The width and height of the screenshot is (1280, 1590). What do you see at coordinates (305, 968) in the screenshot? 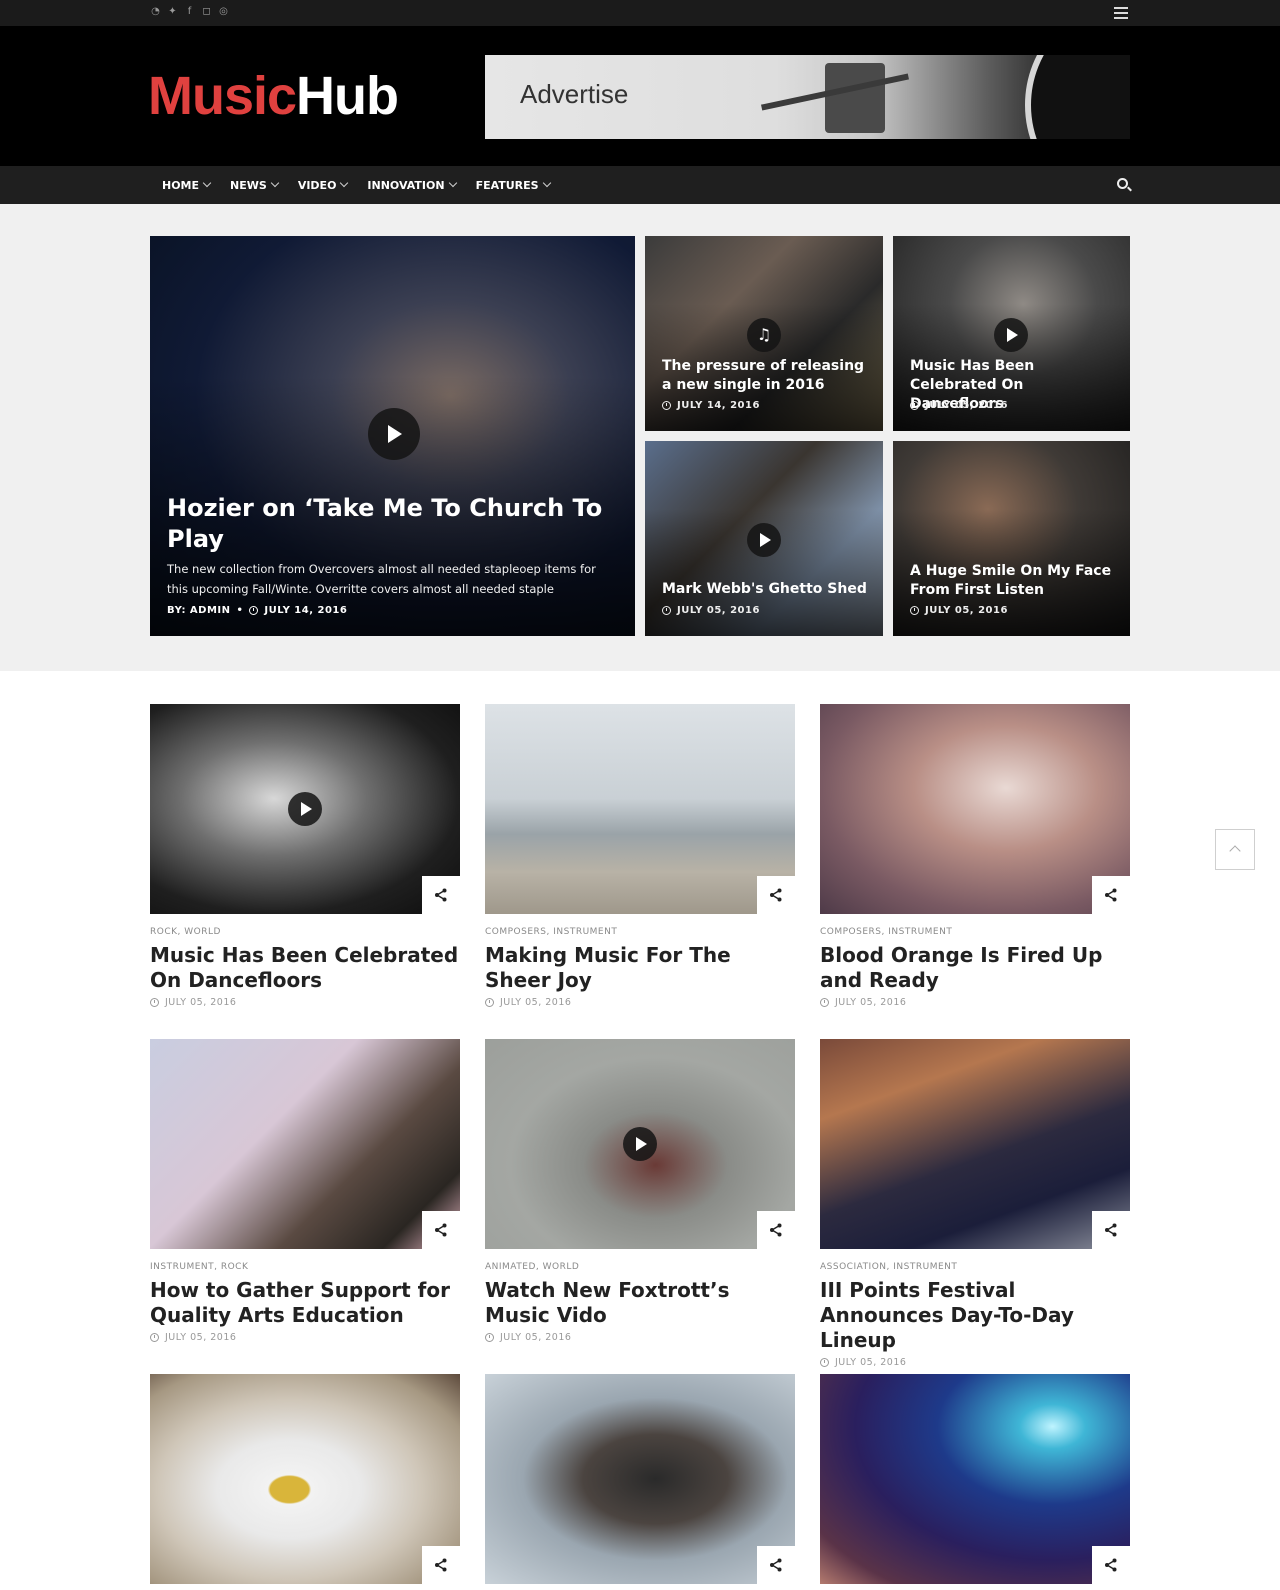
I see `post-title: Music Has Been Celebrated On Dancefloors` at bounding box center [305, 968].